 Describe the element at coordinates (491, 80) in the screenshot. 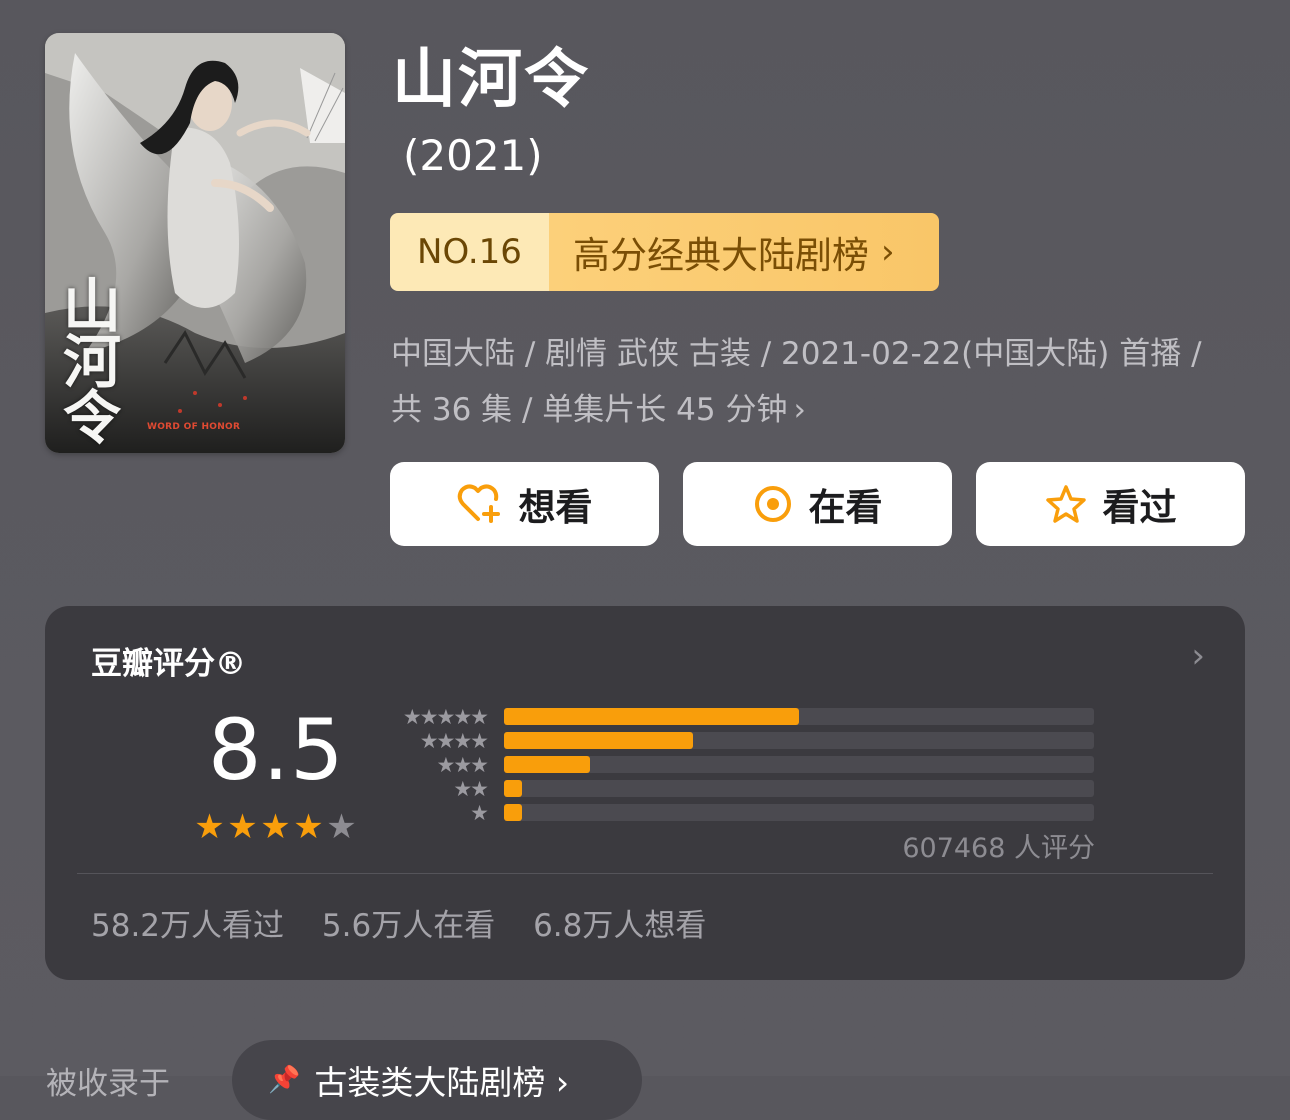

I see `page-title: 山河令` at that location.